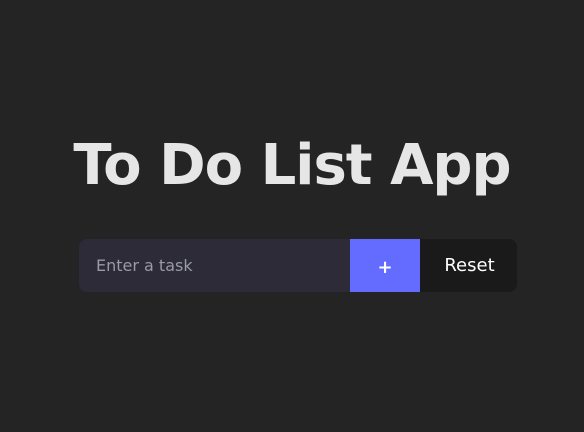 The width and height of the screenshot is (584, 432). I want to click on page-title: To Do List App, so click(292, 165).